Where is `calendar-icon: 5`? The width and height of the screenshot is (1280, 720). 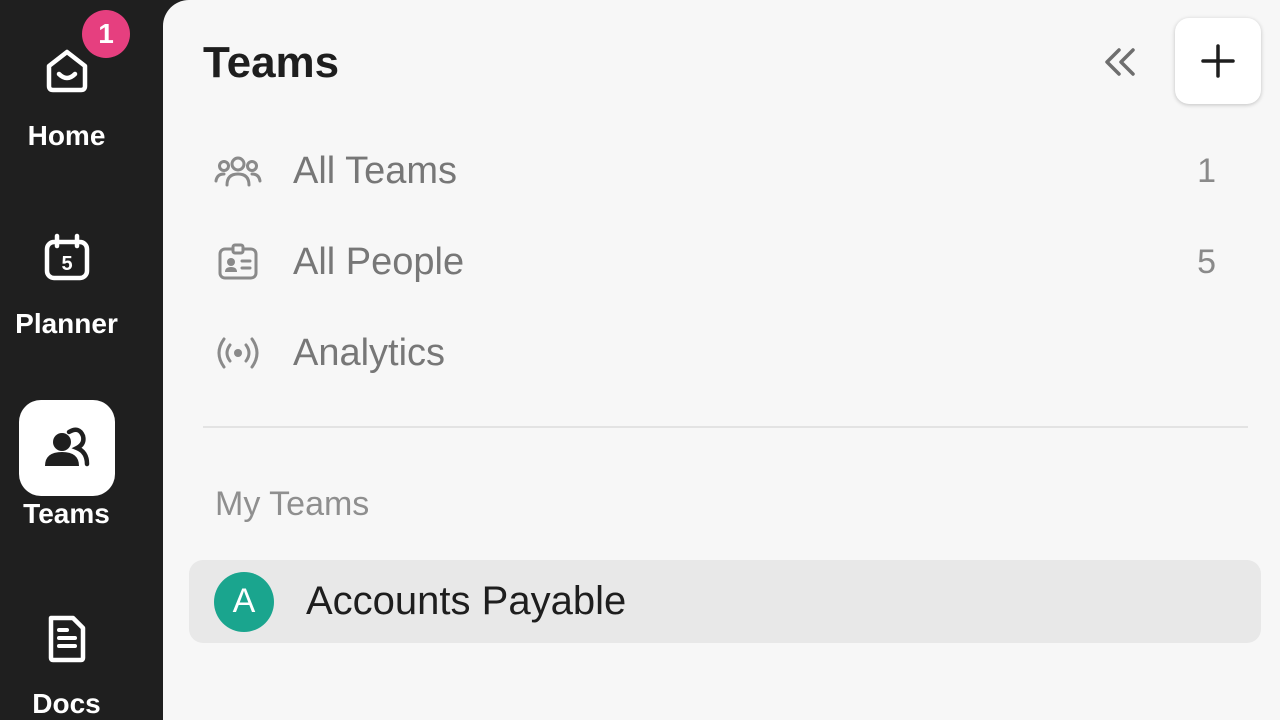 calendar-icon: 5 is located at coordinates (67, 258).